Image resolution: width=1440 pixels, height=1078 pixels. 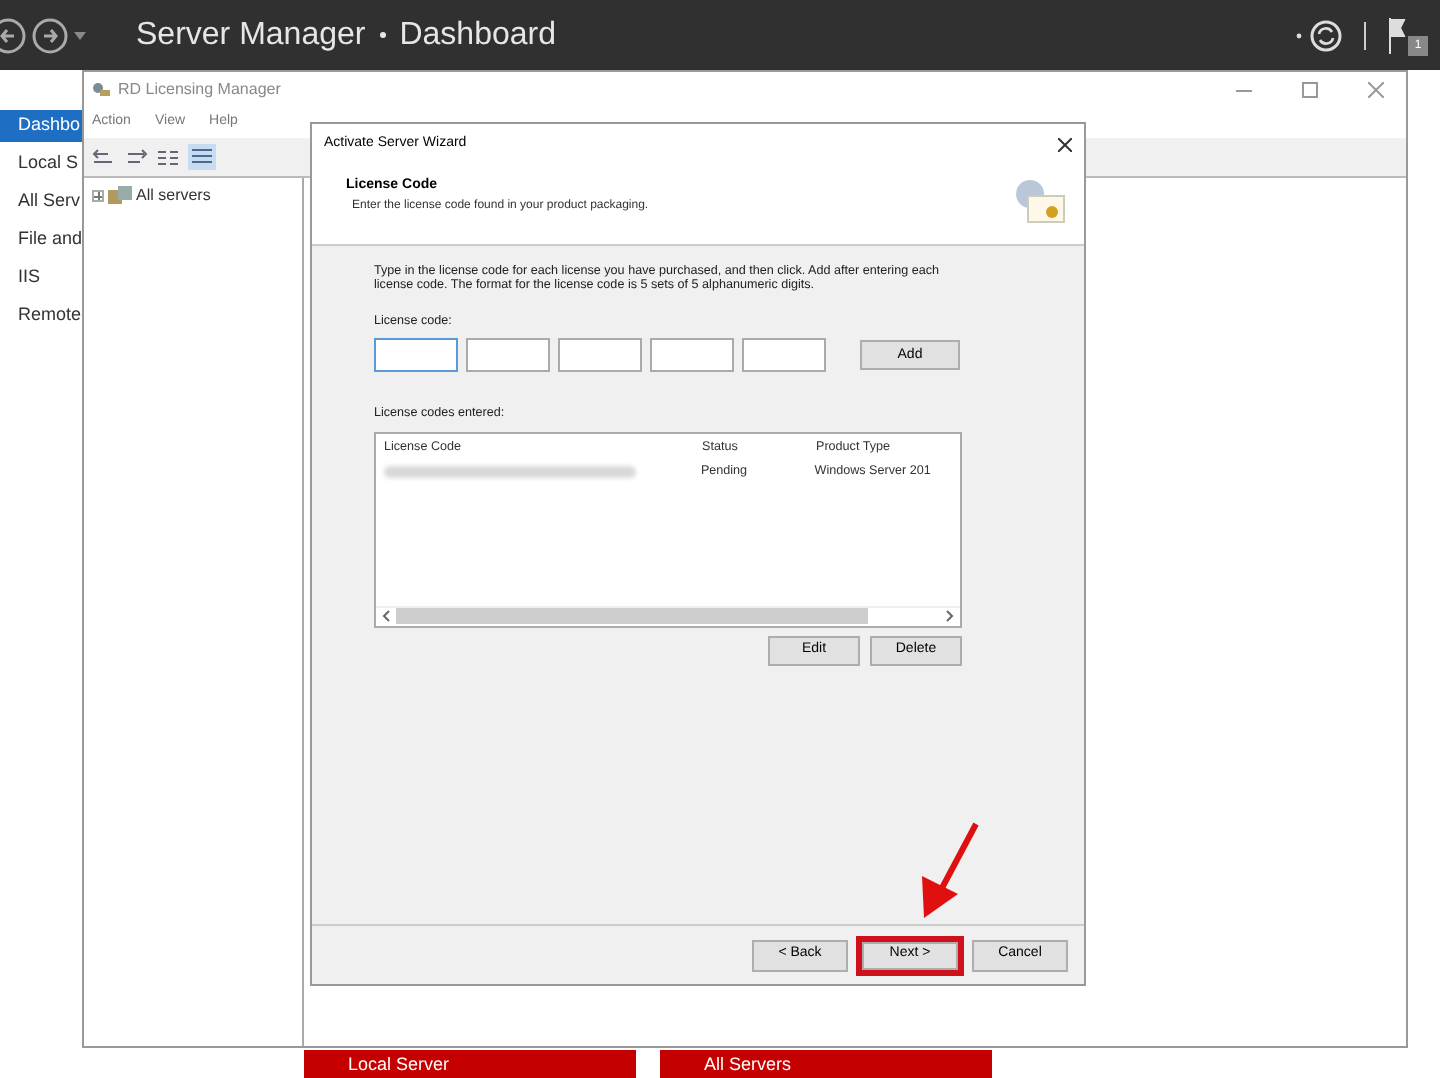 What do you see at coordinates (102, 90) in the screenshot?
I see `key-icon` at bounding box center [102, 90].